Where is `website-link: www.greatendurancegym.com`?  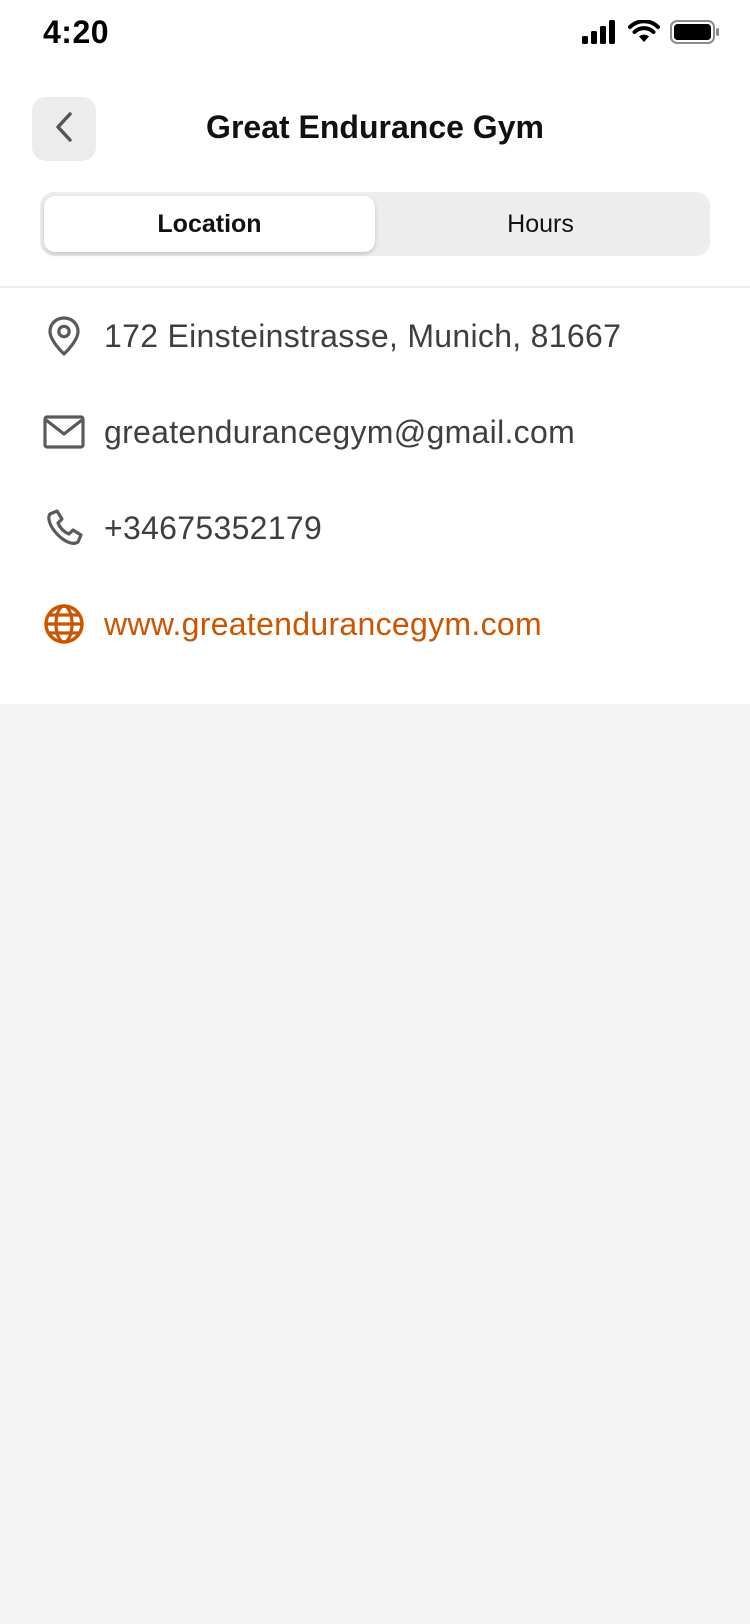 website-link: www.greatendurancegym.com is located at coordinates (323, 624).